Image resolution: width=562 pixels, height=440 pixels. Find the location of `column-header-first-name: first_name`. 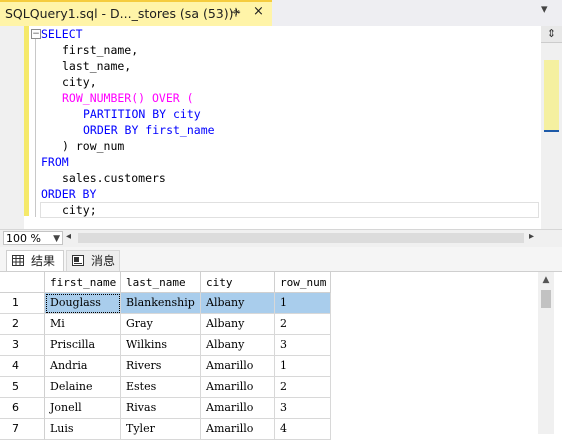

column-header-first-name: first_name is located at coordinates (83, 282).